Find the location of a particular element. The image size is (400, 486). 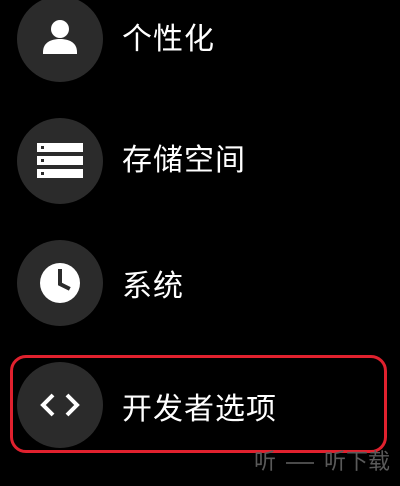

settings-item-label: 开发者选项 is located at coordinates (199, 409).